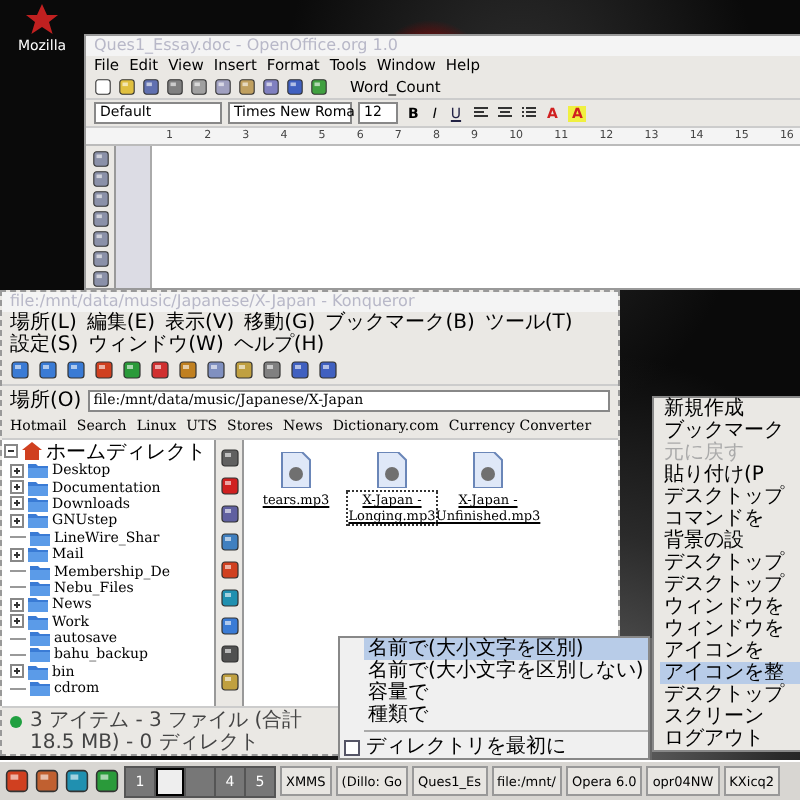 The height and width of the screenshot is (800, 800). I want to click on menu-item: アイコンを整, so click(730, 673).